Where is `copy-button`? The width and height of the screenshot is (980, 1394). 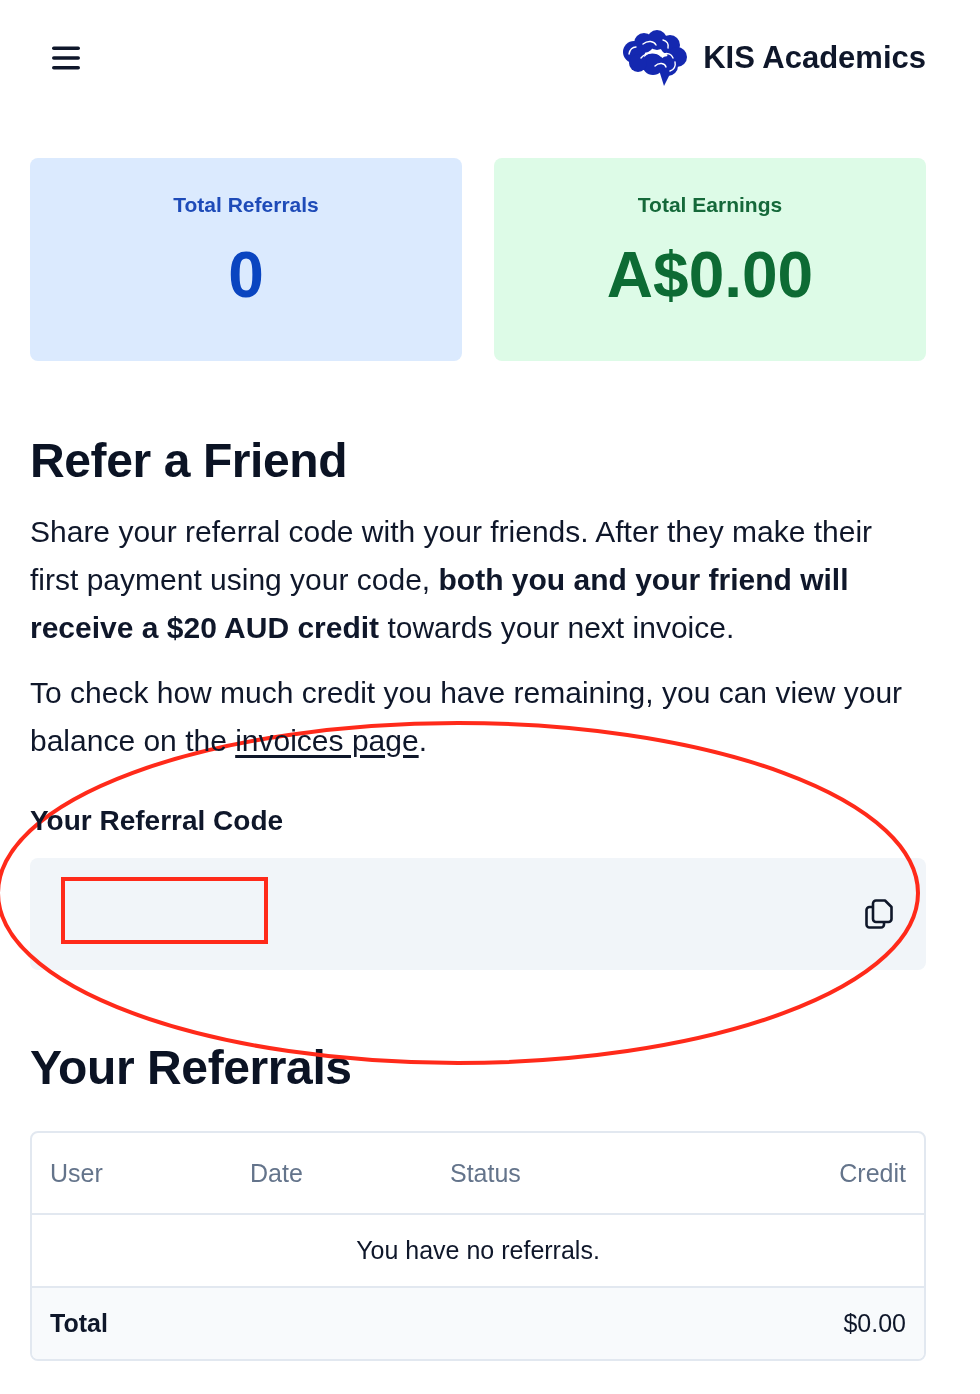 copy-button is located at coordinates (879, 914).